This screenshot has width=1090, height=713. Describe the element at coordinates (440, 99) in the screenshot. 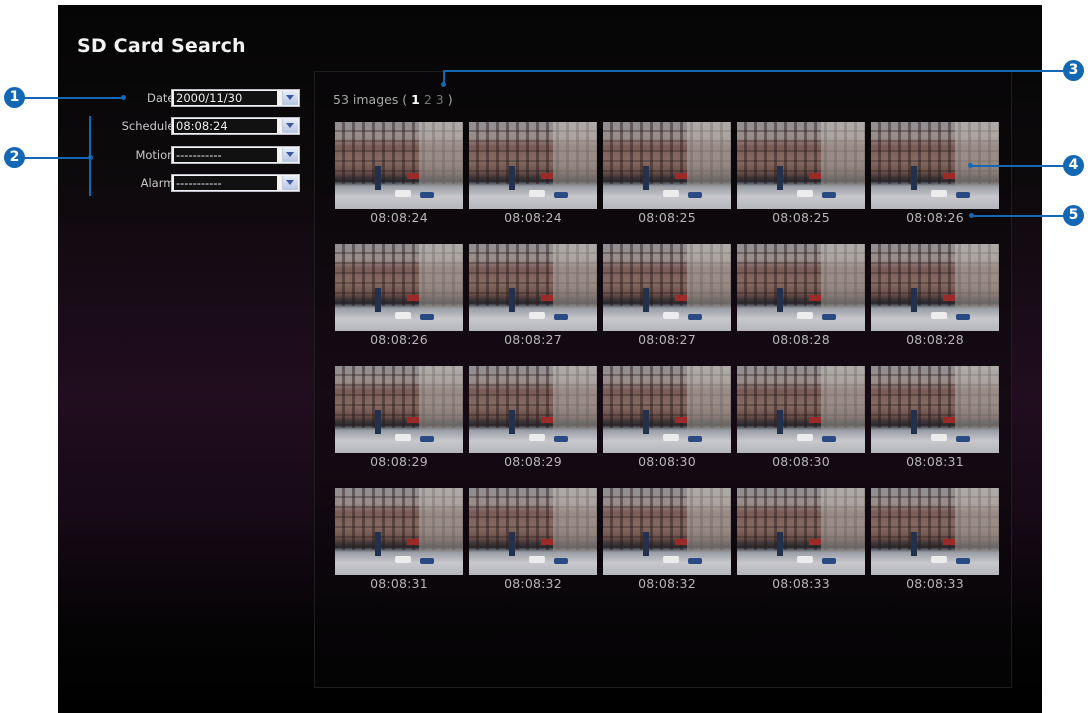

I see `page-link-3: 3` at that location.